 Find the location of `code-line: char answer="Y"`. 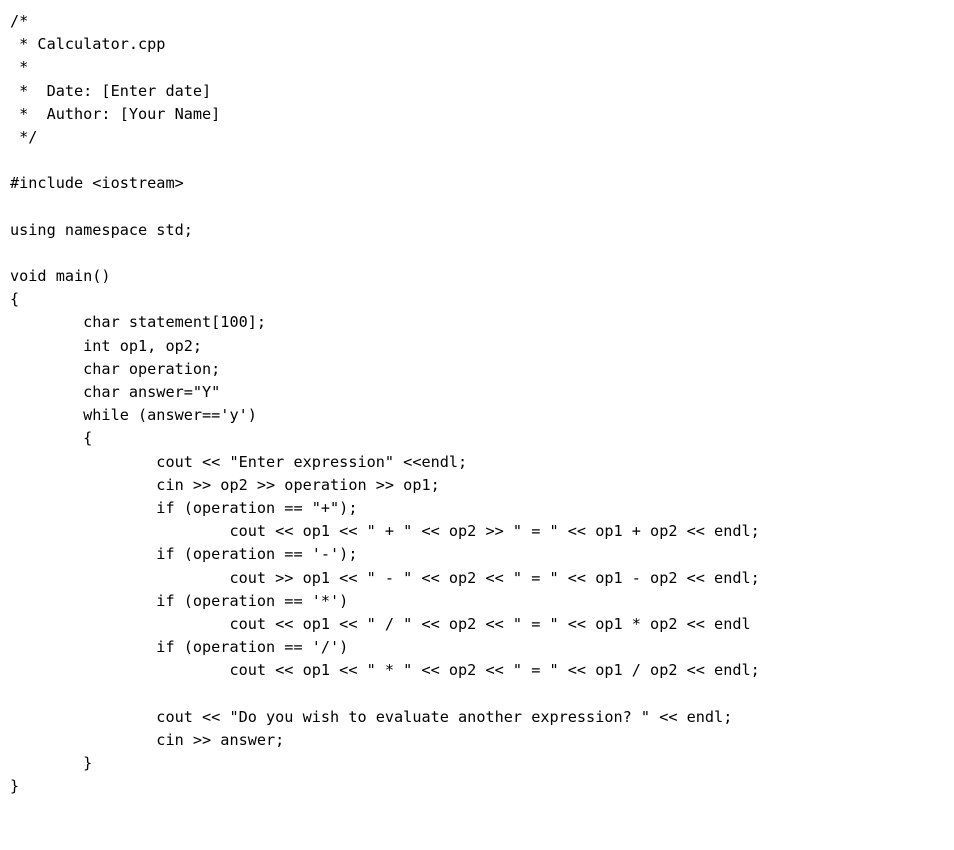

code-line: char answer="Y" is located at coordinates (115, 392).